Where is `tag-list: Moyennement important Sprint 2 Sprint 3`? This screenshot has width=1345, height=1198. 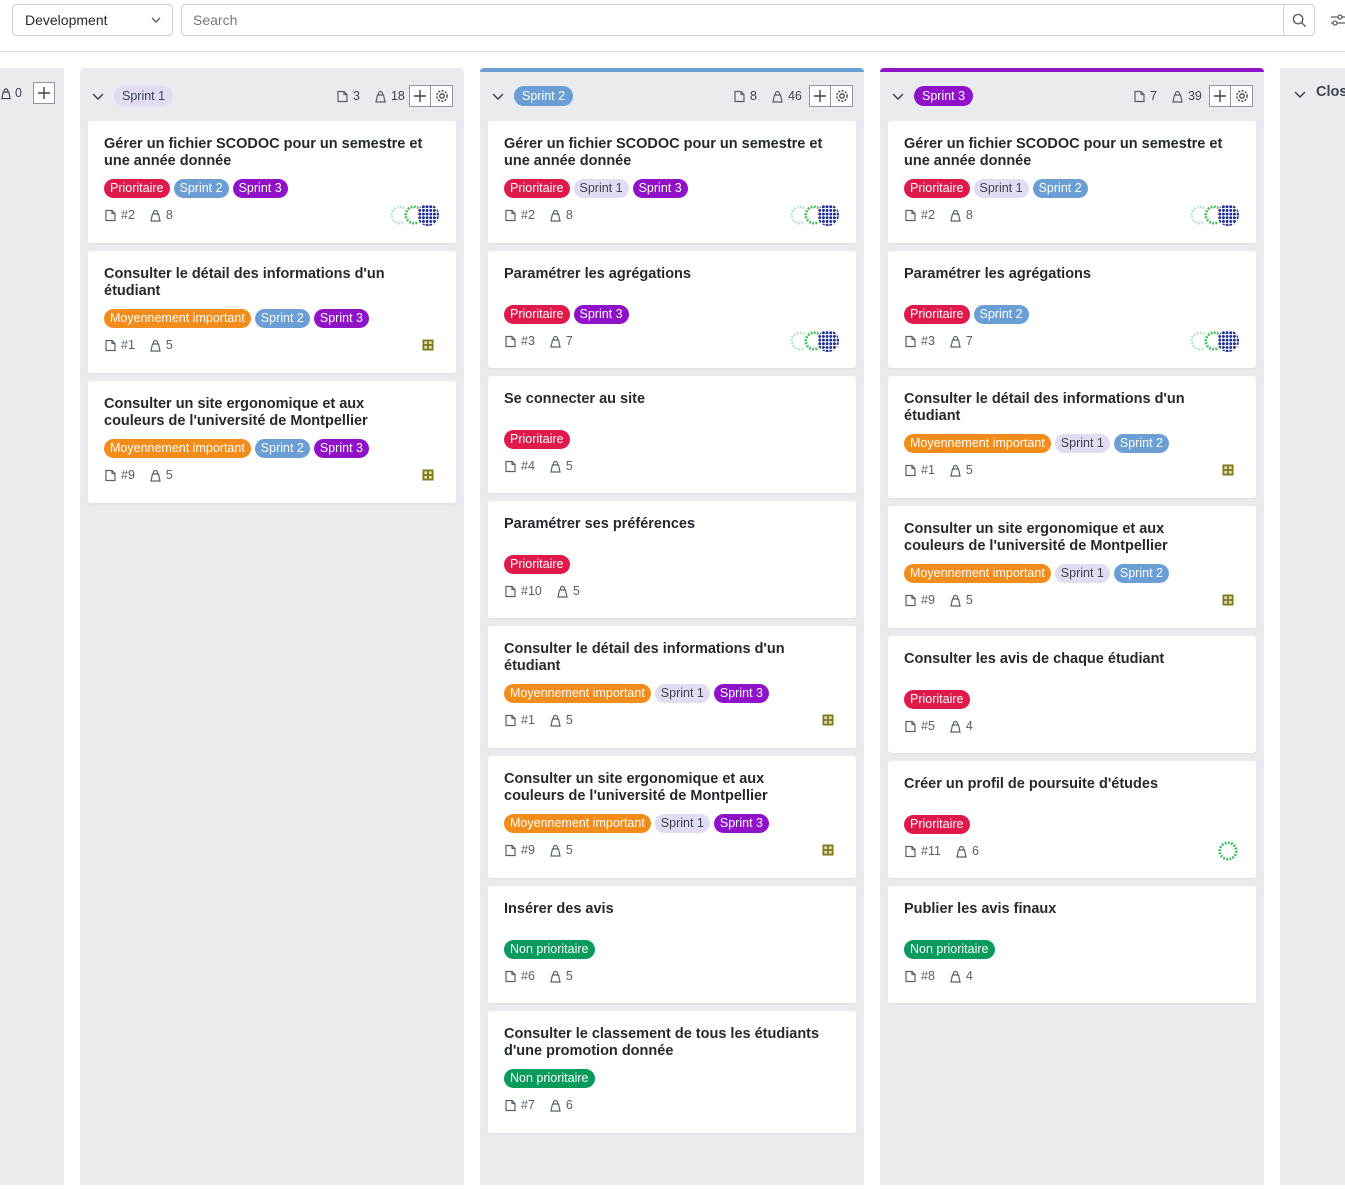
tag-list: Moyennement important Sprint 2 Sprint 3 is located at coordinates (236, 318).